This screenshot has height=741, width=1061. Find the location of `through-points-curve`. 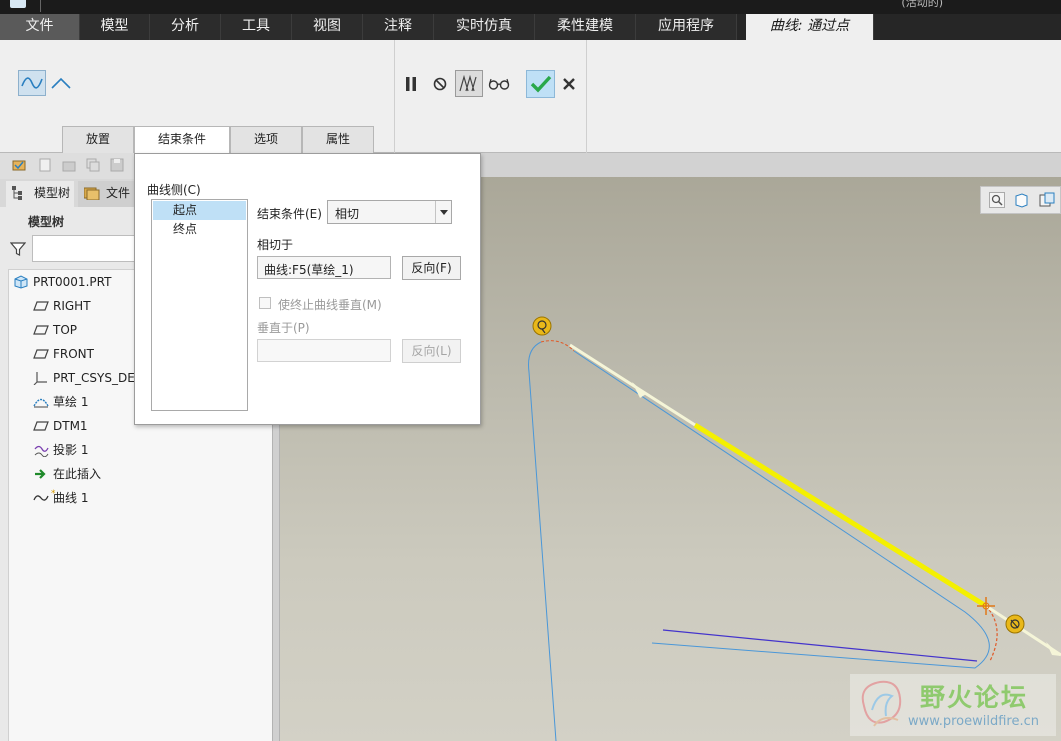

through-points-curve is located at coordinates (840, 515).